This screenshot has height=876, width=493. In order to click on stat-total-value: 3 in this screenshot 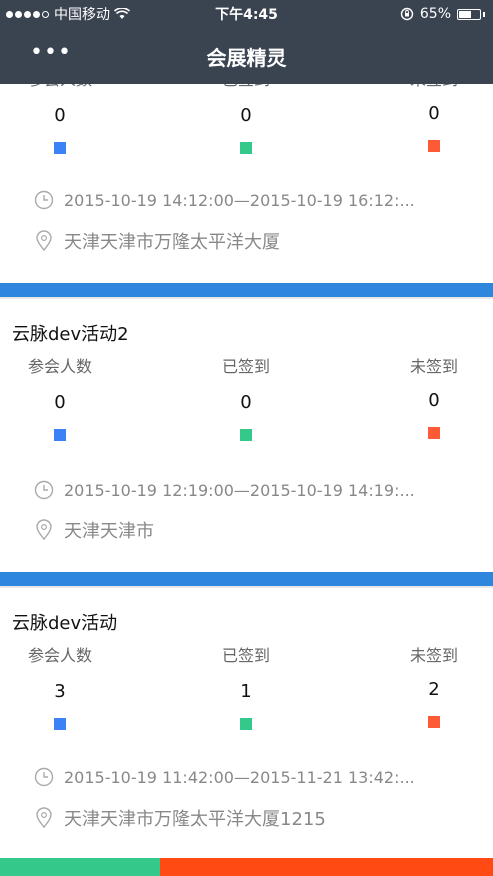, I will do `click(60, 691)`.